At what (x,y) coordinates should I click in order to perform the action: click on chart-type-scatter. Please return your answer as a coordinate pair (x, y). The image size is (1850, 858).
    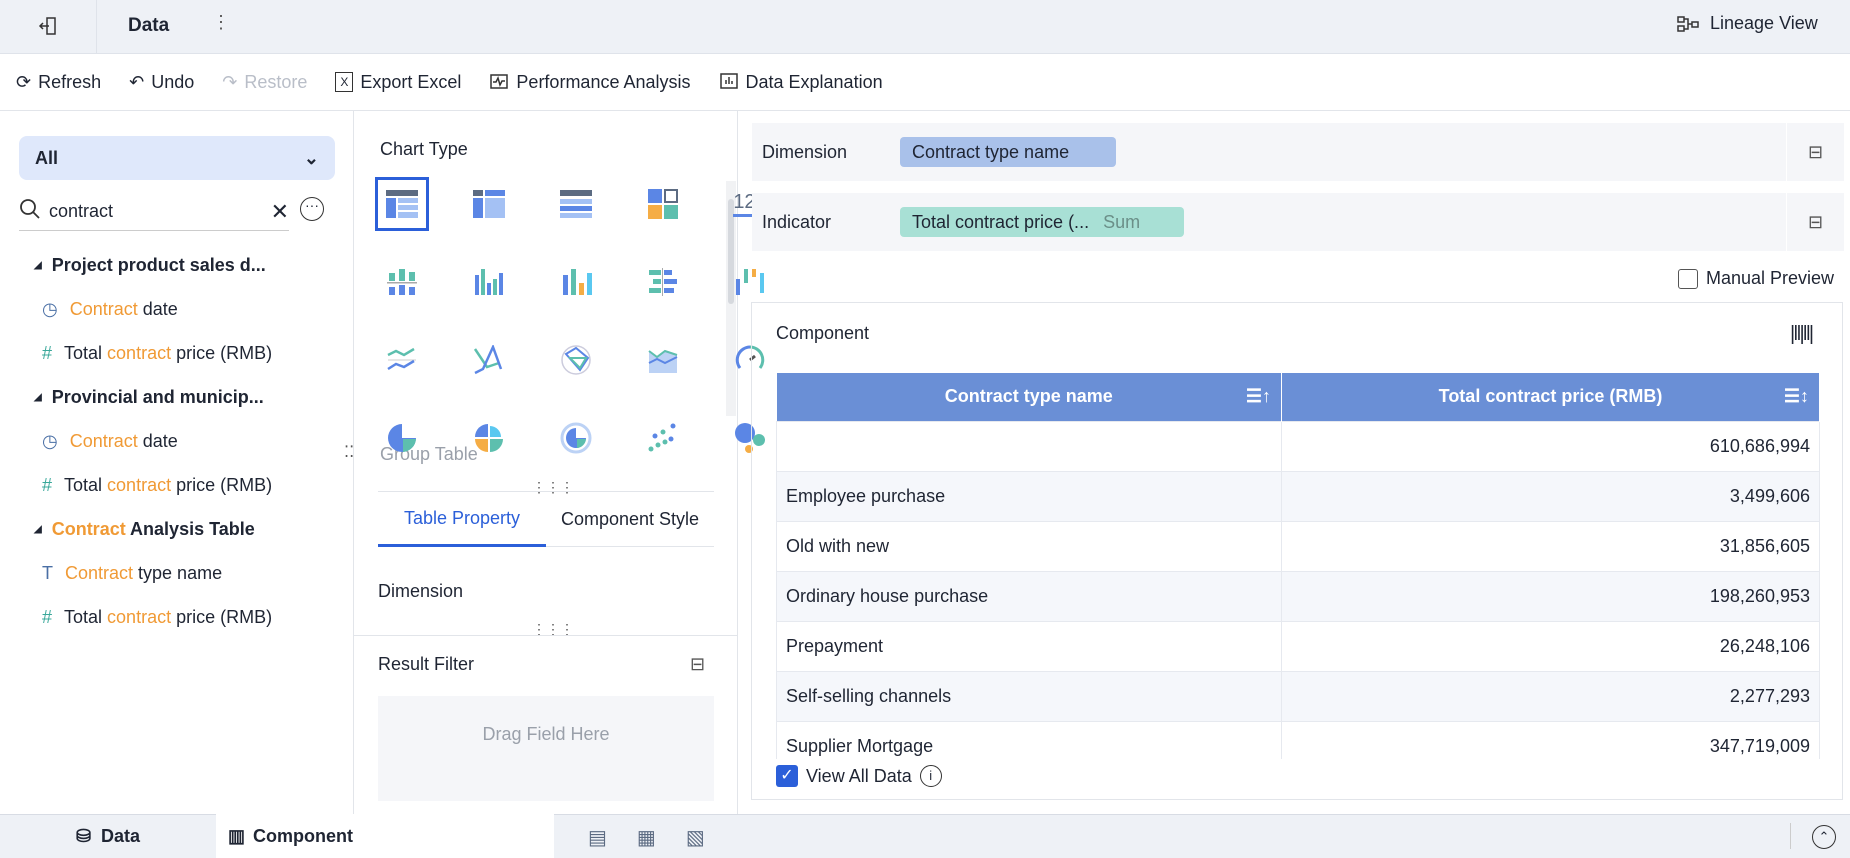
    Looking at the image, I should click on (663, 438).